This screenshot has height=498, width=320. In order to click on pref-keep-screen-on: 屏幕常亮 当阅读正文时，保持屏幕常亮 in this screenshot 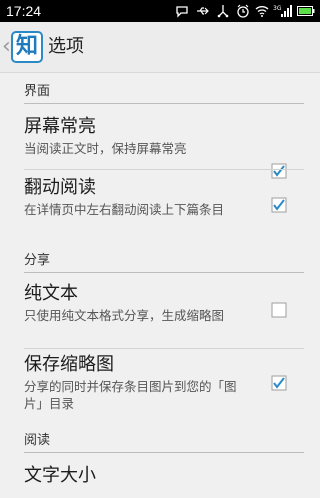, I will do `click(160, 144)`.